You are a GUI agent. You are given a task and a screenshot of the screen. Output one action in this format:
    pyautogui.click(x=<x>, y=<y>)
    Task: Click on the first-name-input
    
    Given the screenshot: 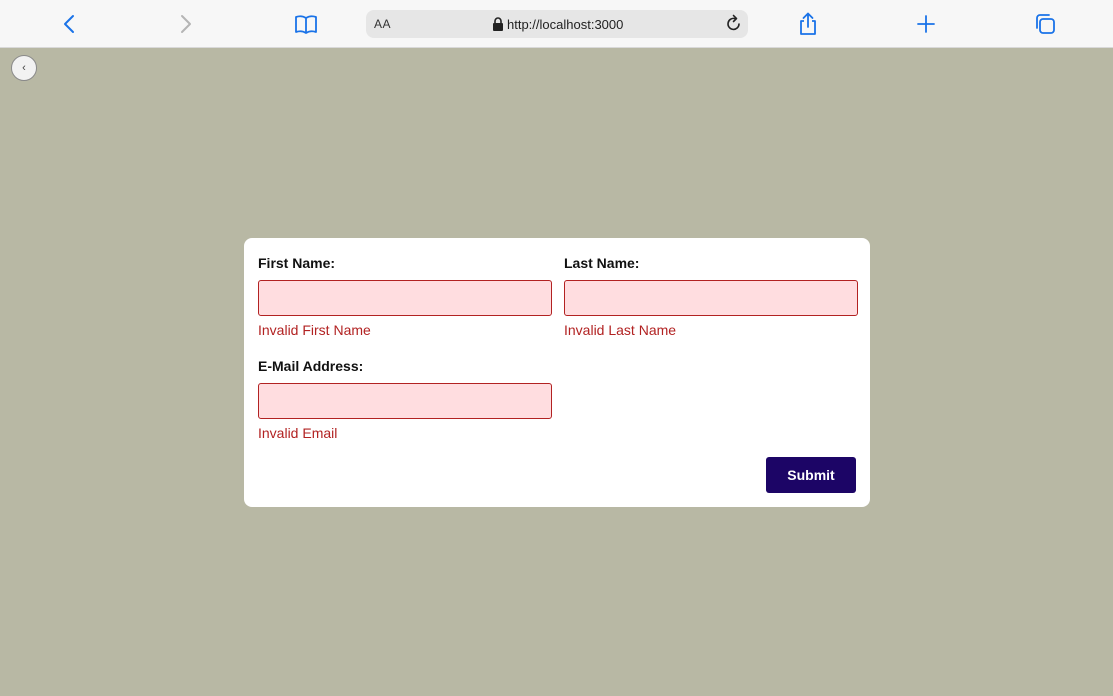 What is the action you would take?
    pyautogui.click(x=405, y=298)
    